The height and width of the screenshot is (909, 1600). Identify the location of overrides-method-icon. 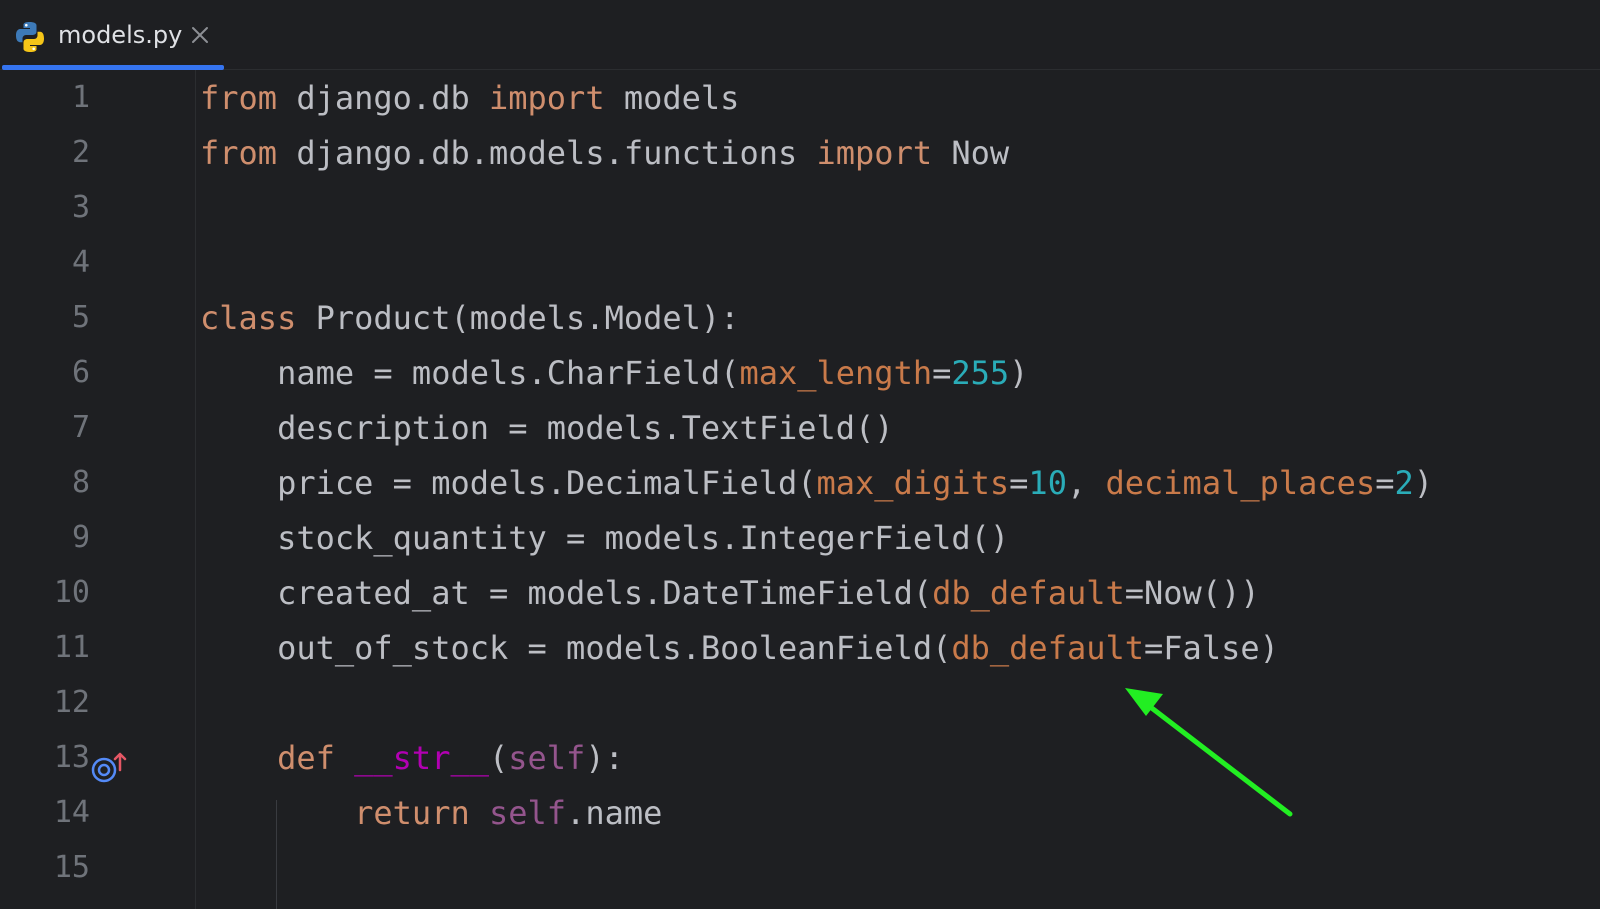
(110, 770).